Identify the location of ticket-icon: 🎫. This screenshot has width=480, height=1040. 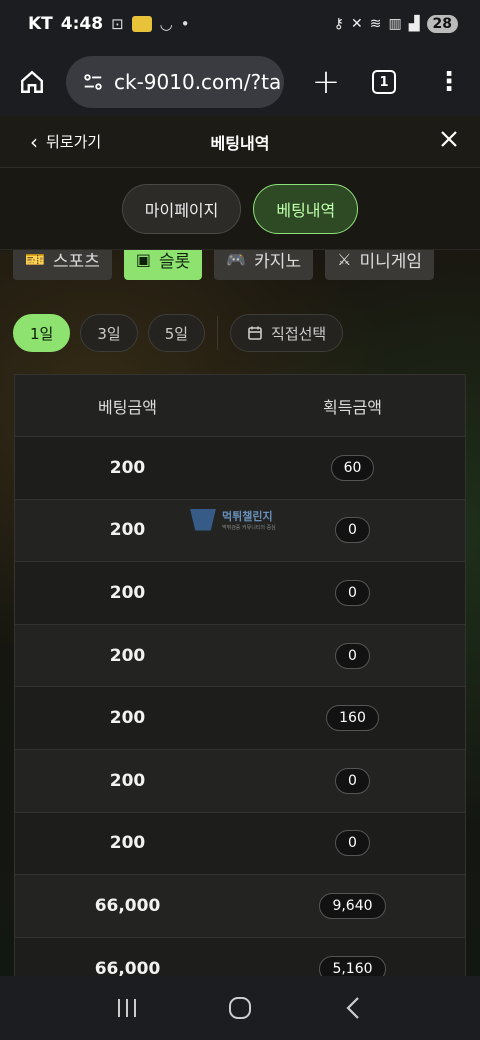
(35, 259).